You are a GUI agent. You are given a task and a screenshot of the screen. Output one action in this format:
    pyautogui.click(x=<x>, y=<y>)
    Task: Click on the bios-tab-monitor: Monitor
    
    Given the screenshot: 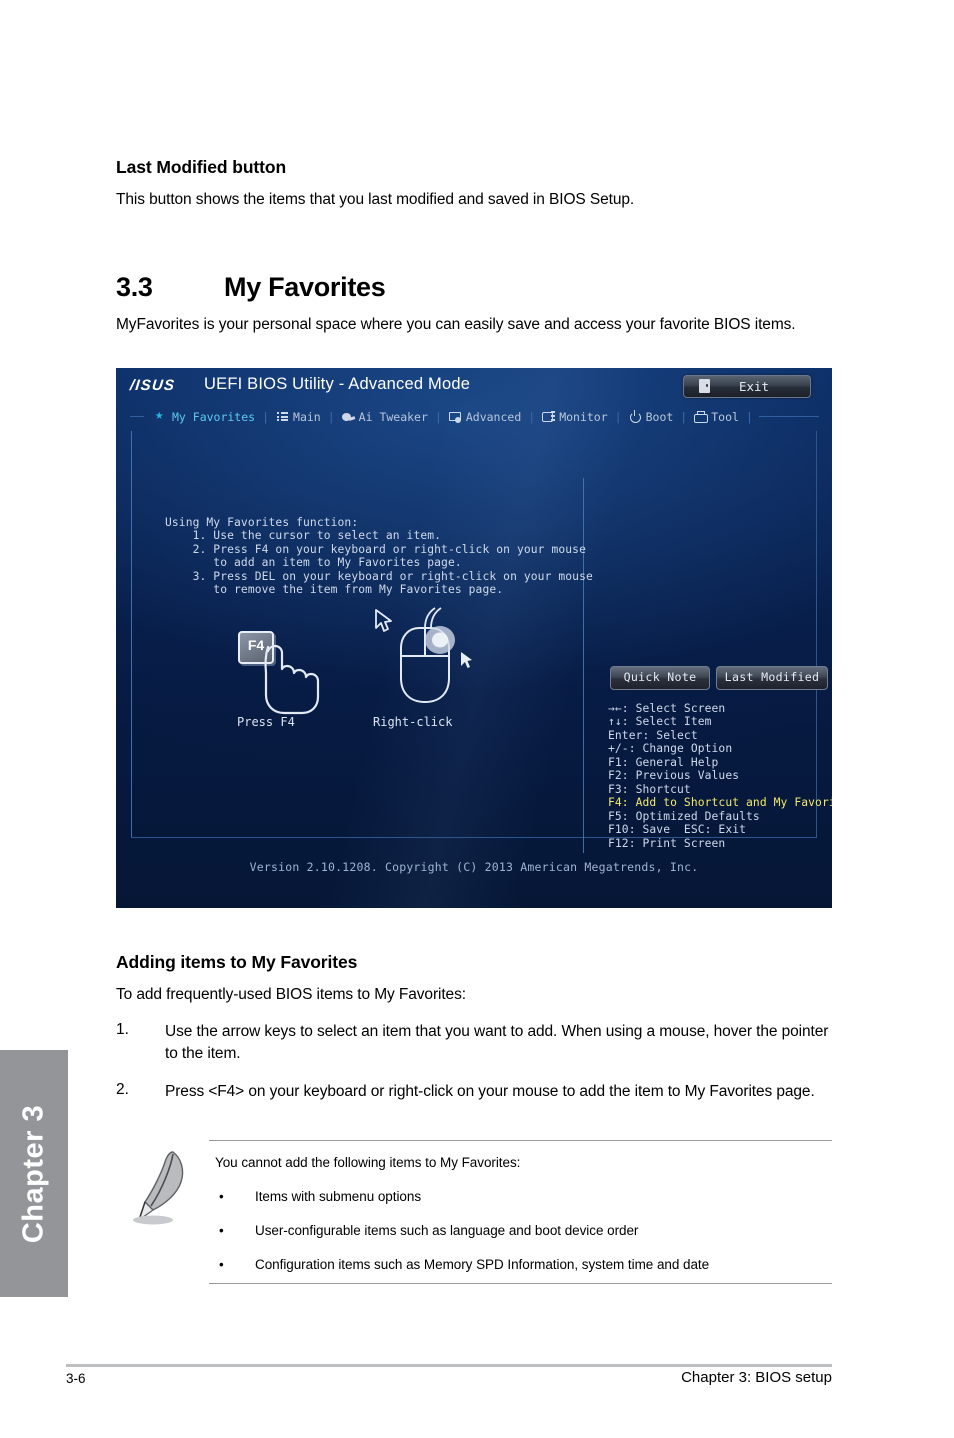 What is the action you would take?
    pyautogui.click(x=574, y=417)
    